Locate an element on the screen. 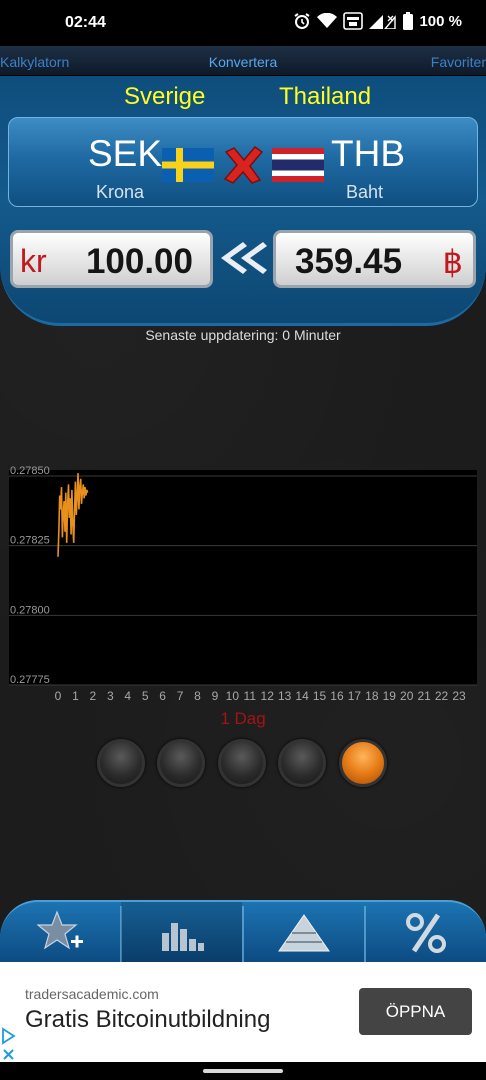  bar-chart-icon is located at coordinates (182, 937).